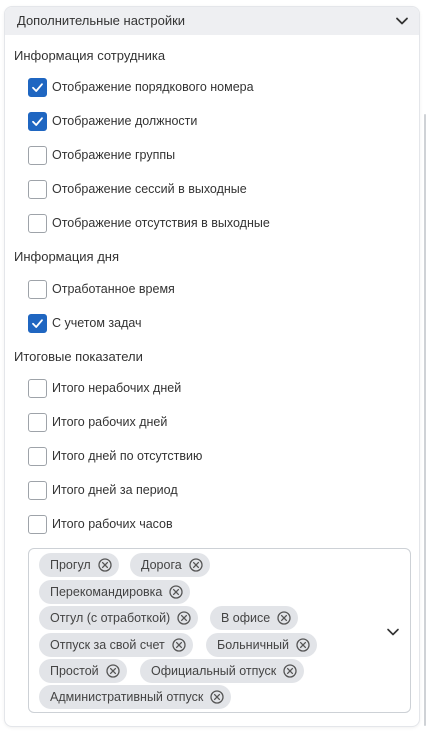  I want to click on chip: Дорога, so click(170, 565).